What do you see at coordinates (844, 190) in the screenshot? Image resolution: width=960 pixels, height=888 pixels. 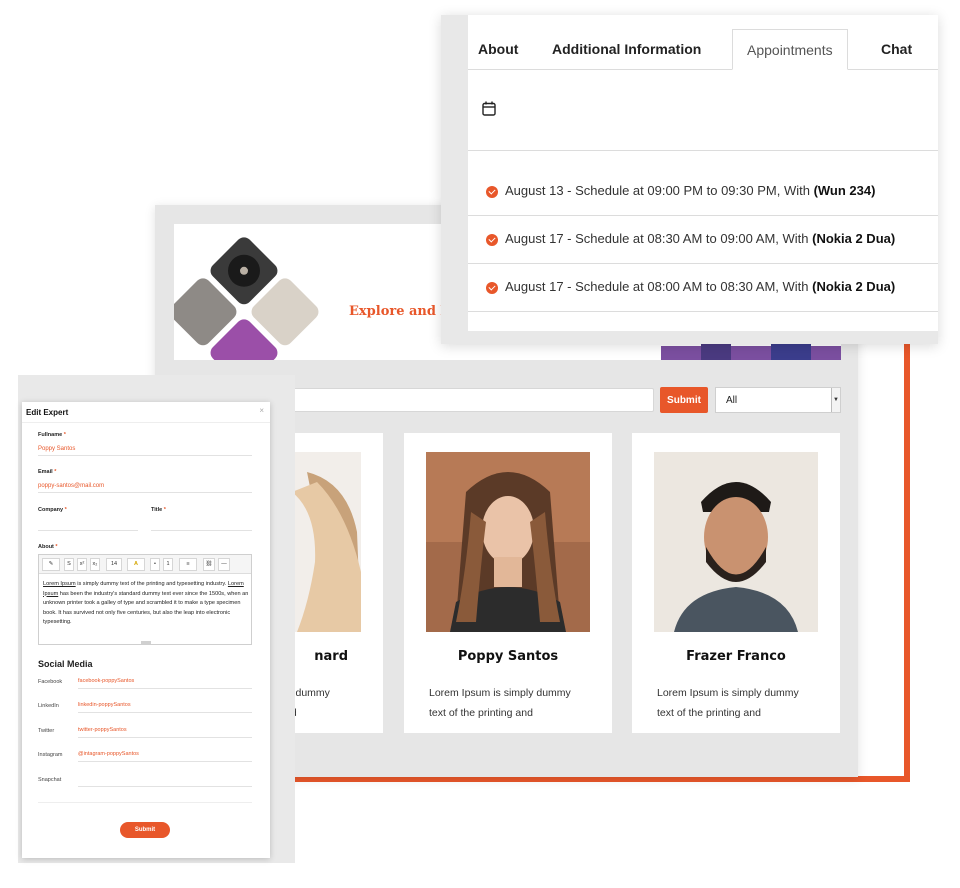 I see `appointment-with: (Wun 234)` at bounding box center [844, 190].